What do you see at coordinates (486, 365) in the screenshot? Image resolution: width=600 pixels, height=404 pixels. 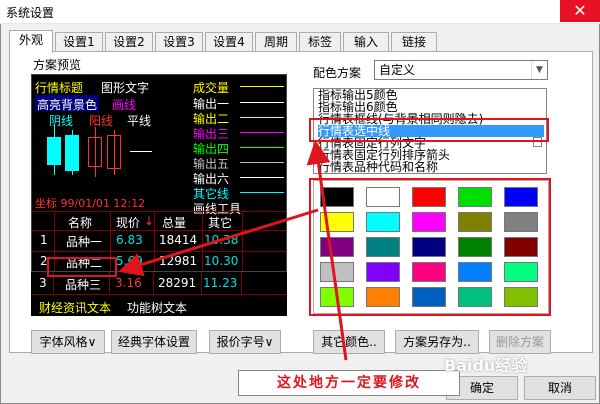 I see `watermark-logo: Baidu经验` at bounding box center [486, 365].